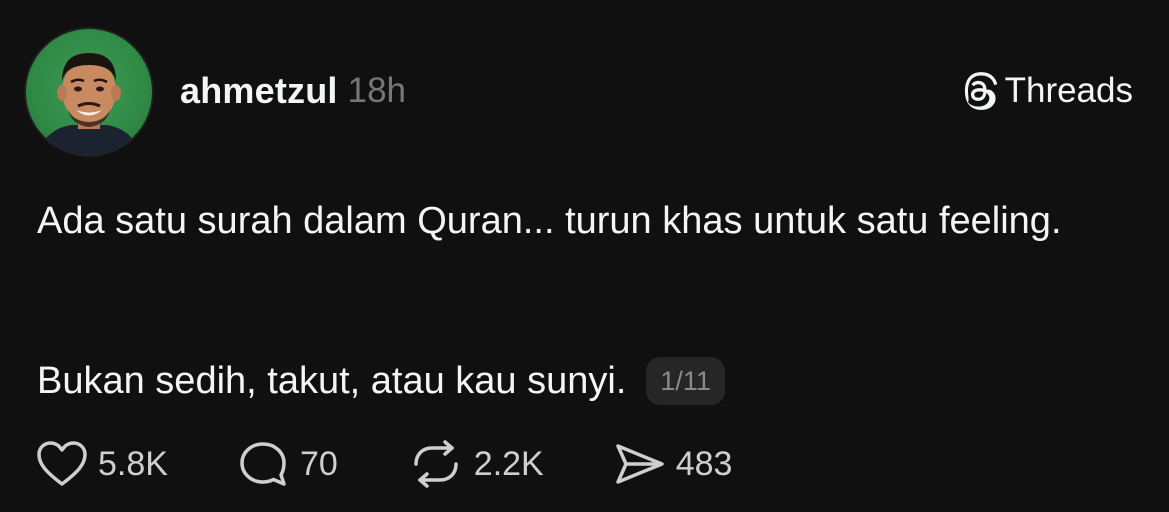  I want to click on repost-count: 2.2K, so click(508, 463).